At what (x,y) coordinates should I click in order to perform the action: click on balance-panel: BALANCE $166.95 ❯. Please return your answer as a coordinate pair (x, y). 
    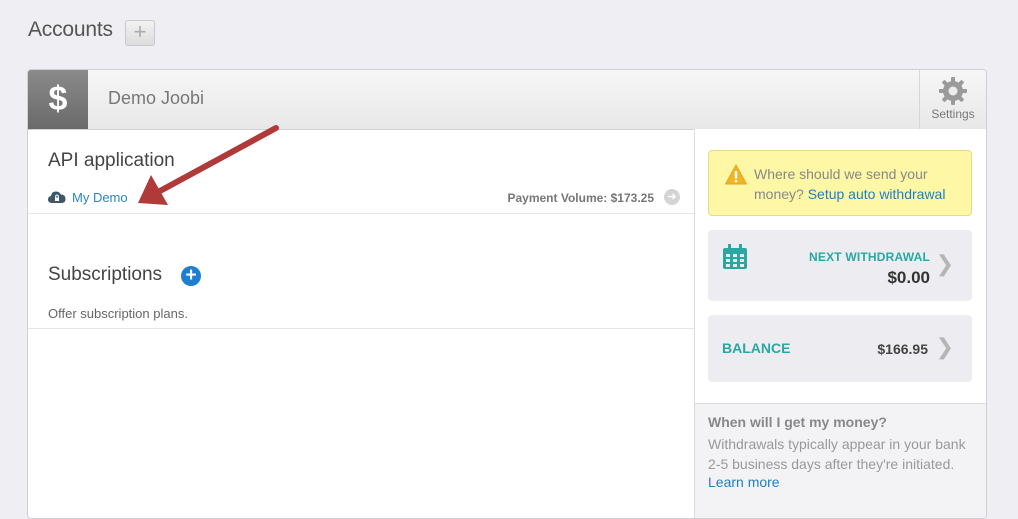
    Looking at the image, I should click on (840, 348).